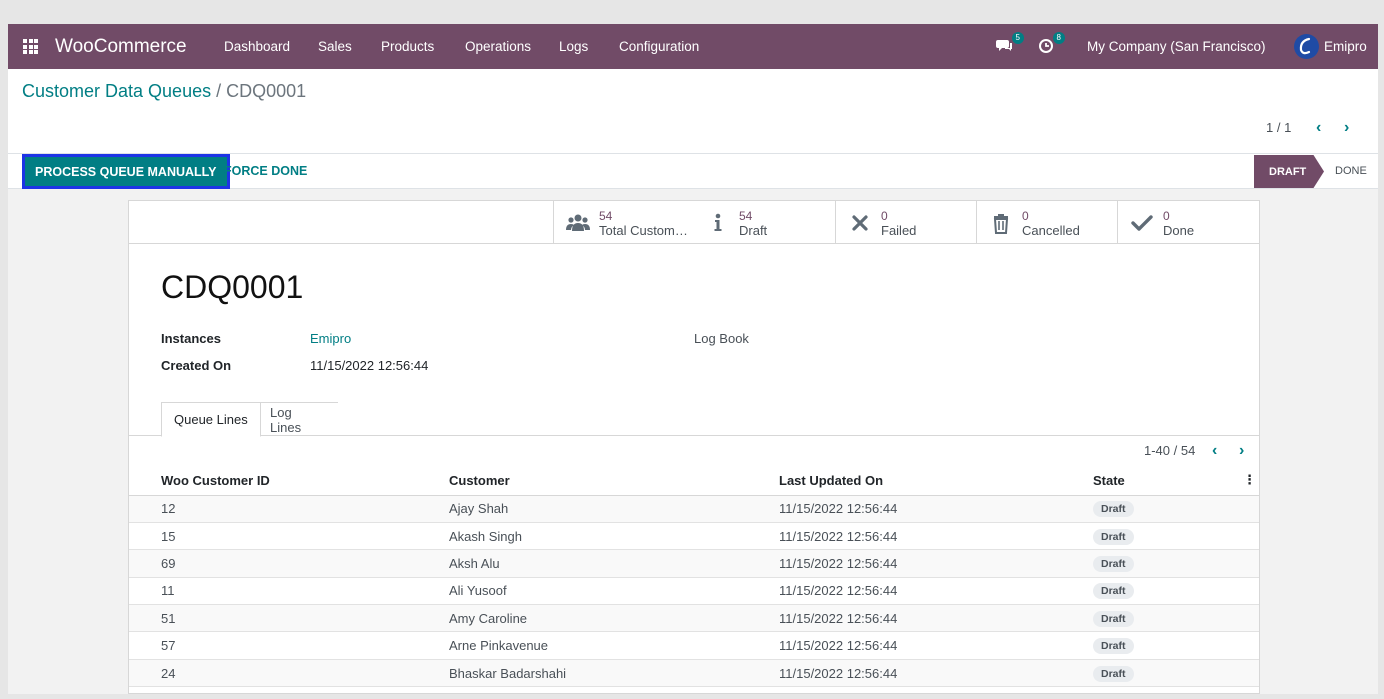 This screenshot has height=699, width=1384. What do you see at coordinates (1345, 46) in the screenshot?
I see `user-menu: Emipro` at bounding box center [1345, 46].